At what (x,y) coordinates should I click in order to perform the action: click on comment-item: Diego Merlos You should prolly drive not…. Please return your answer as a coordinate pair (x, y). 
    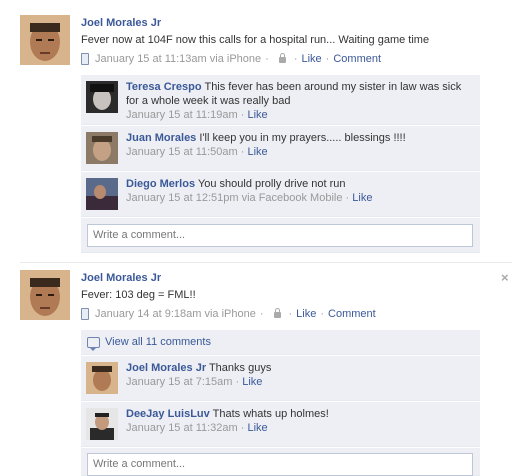
    Looking at the image, I should click on (280, 194).